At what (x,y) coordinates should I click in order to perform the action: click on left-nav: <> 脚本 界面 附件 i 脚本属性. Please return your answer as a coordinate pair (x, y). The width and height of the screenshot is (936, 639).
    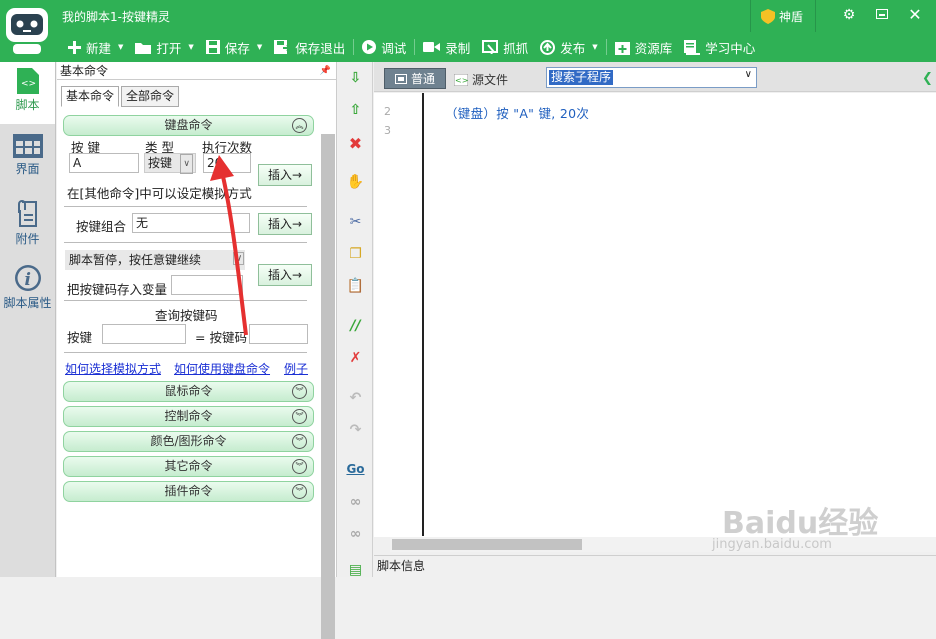
    Looking at the image, I should click on (28, 319).